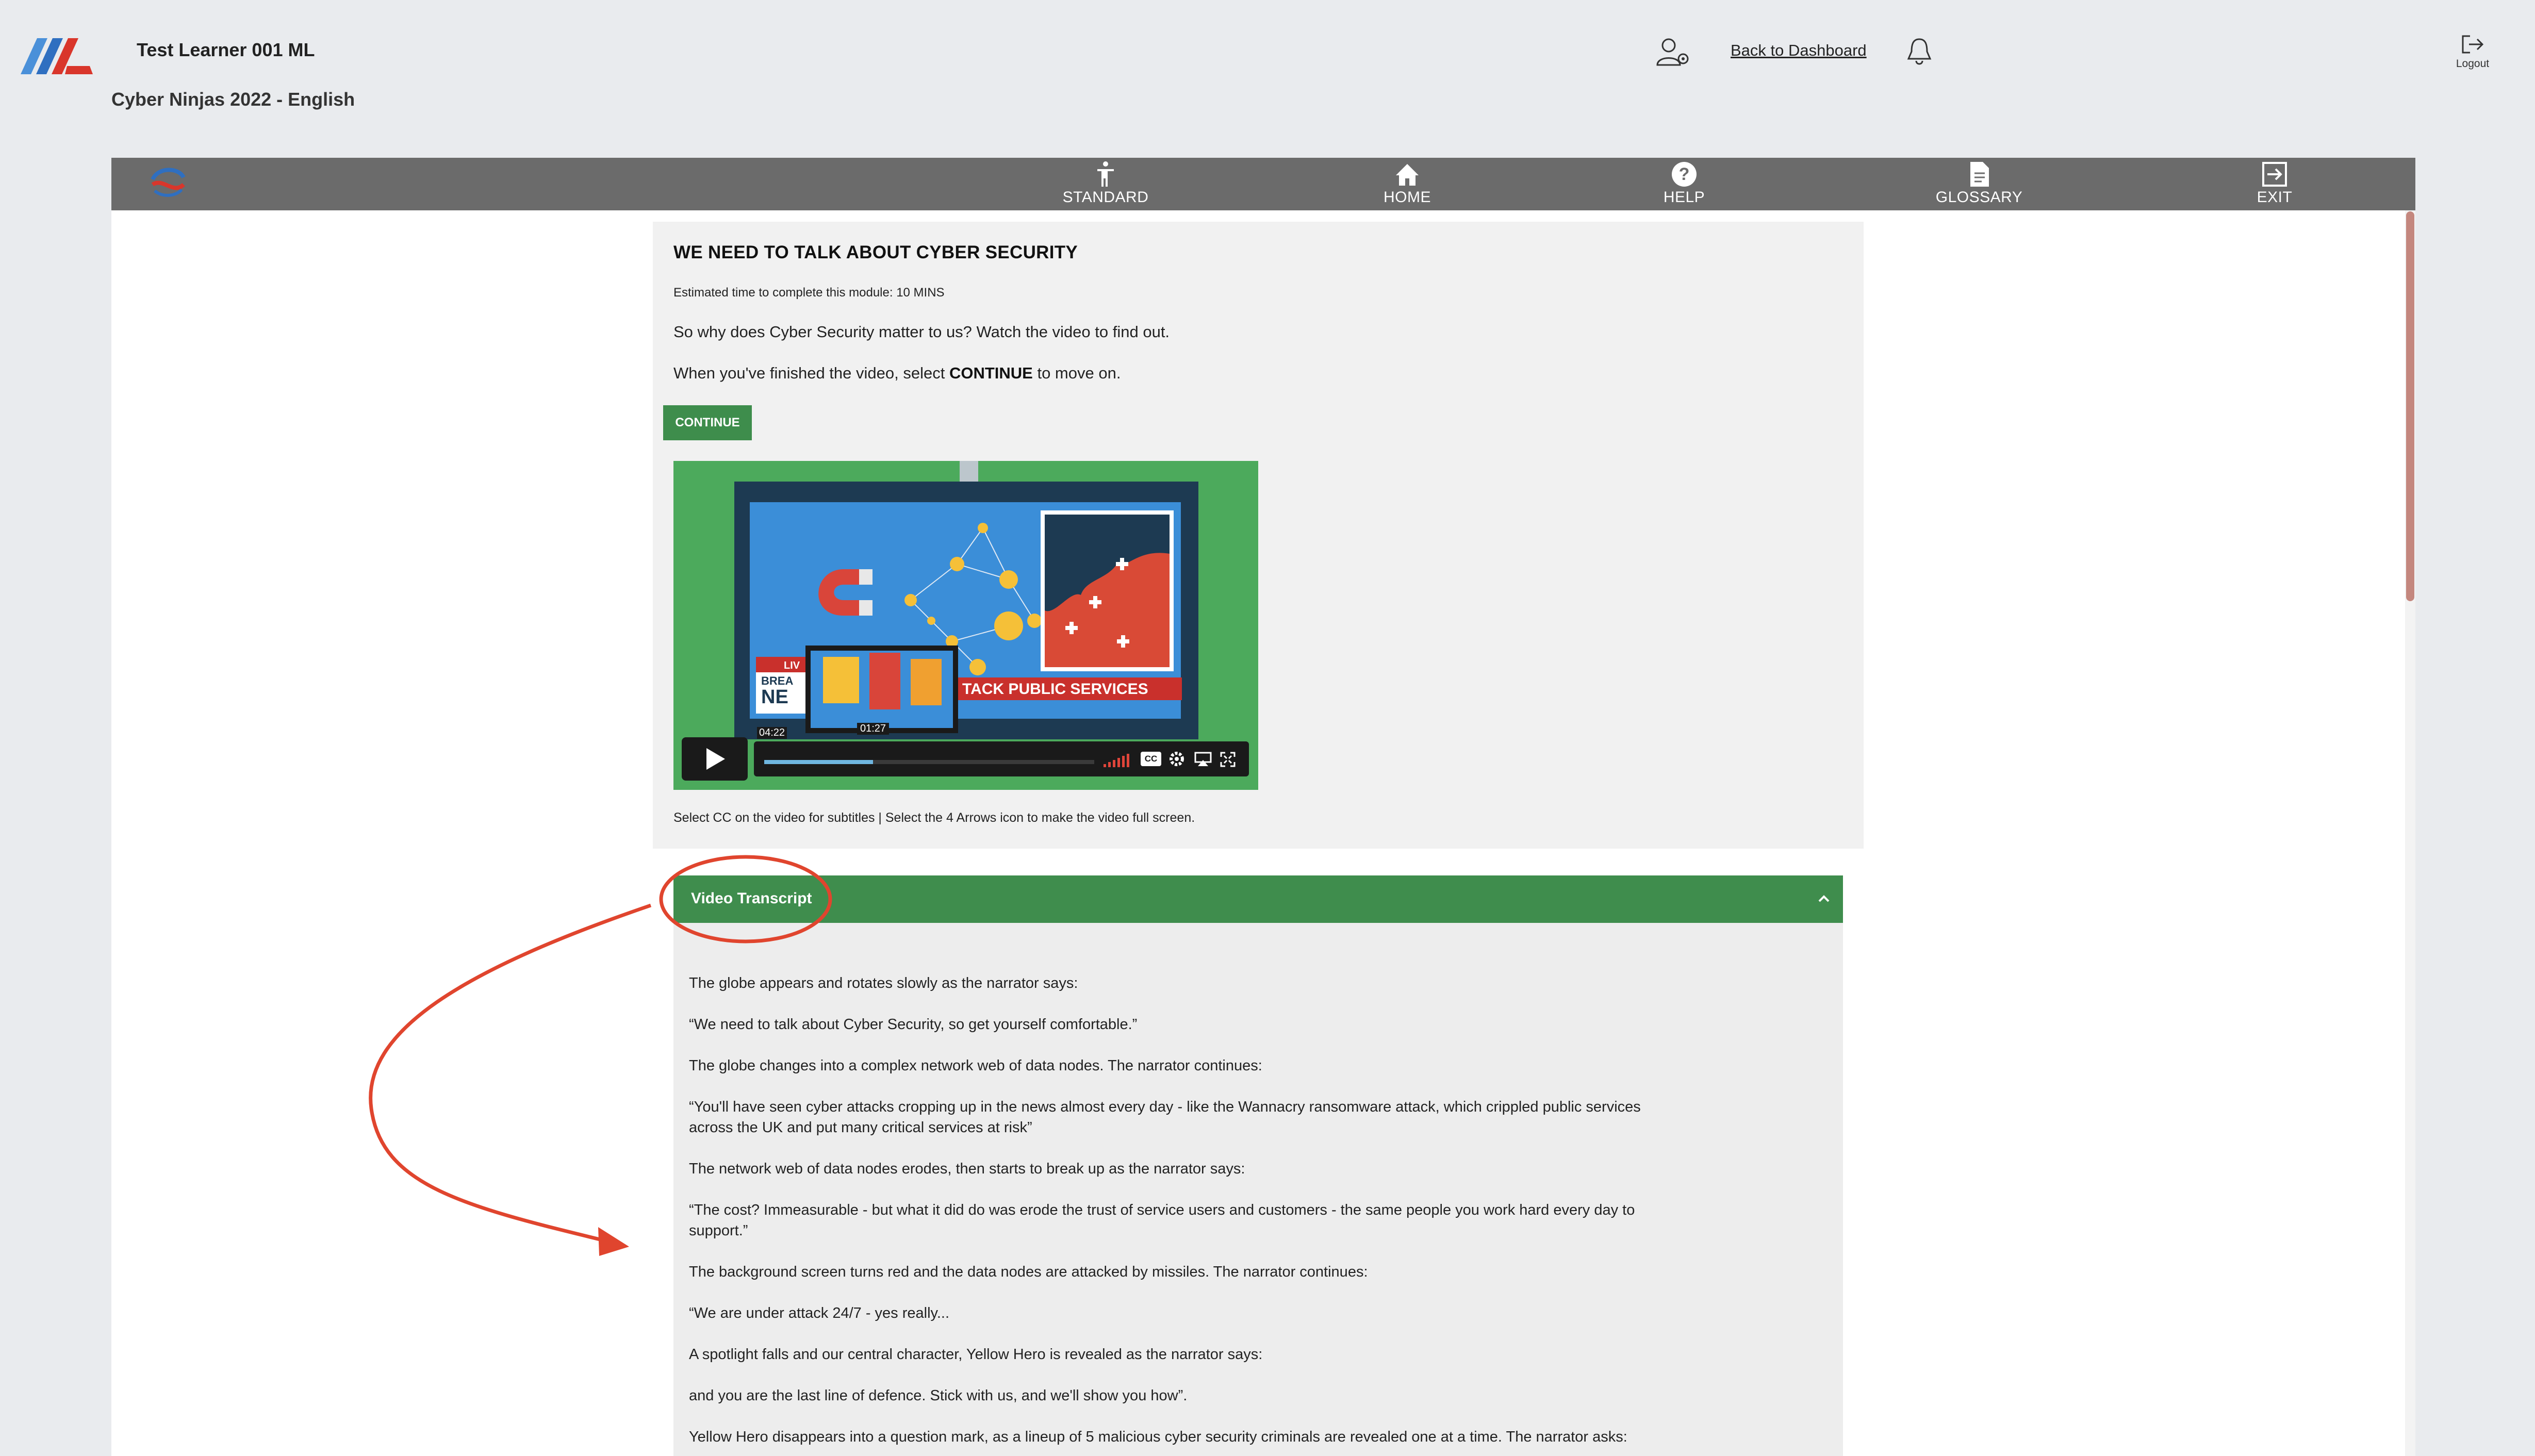 This screenshot has width=2535, height=1456. I want to click on instruction-suffix: to move on., so click(1076, 373).